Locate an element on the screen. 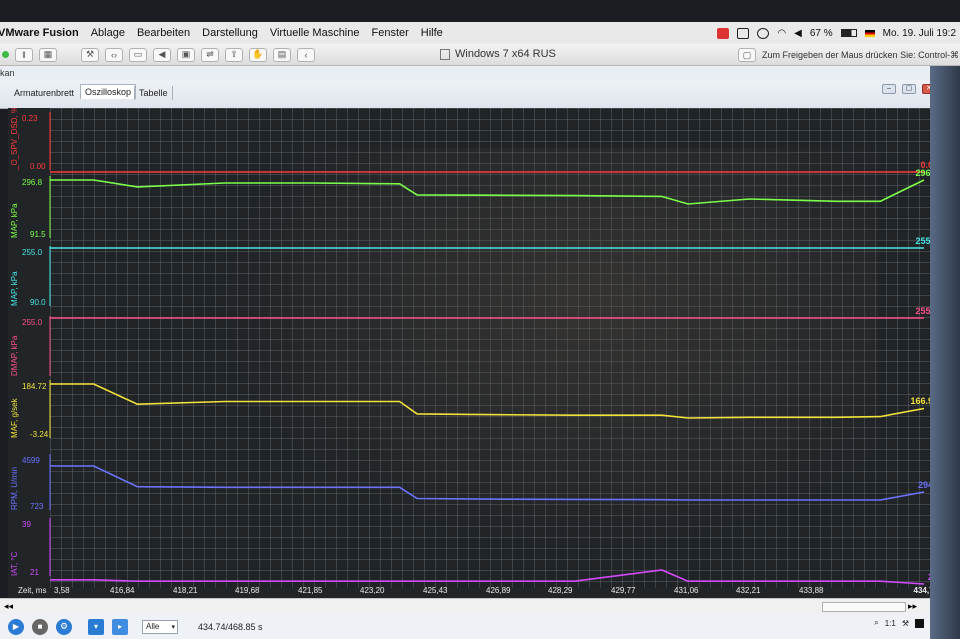 The image size is (960, 639). menu-clock: Mo. 19. Juli 19:2 is located at coordinates (919, 33).